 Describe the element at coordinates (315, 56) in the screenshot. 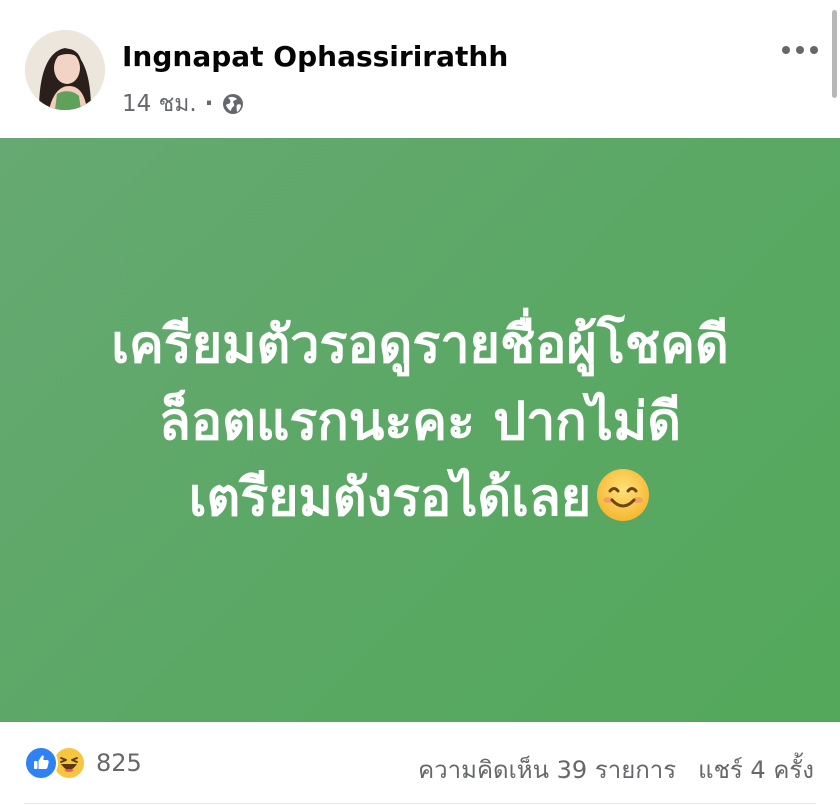

I see `author-name: Ingnapat Ophassirirathh` at that location.